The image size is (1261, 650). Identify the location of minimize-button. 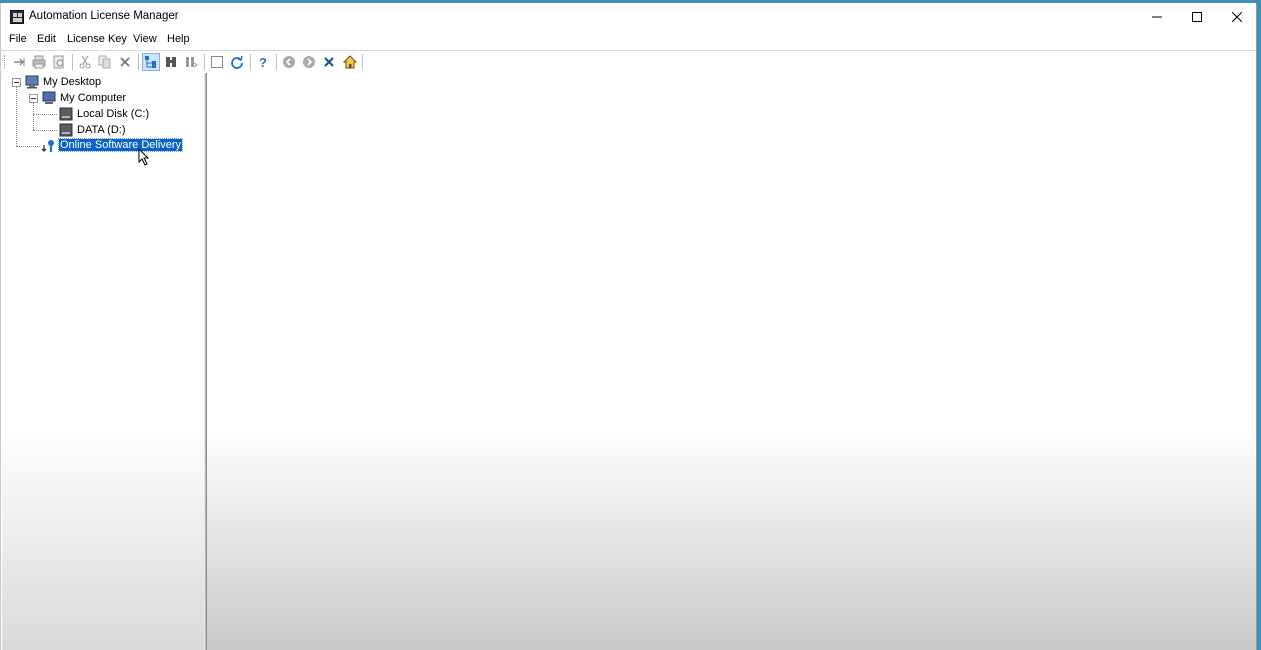
(1157, 16).